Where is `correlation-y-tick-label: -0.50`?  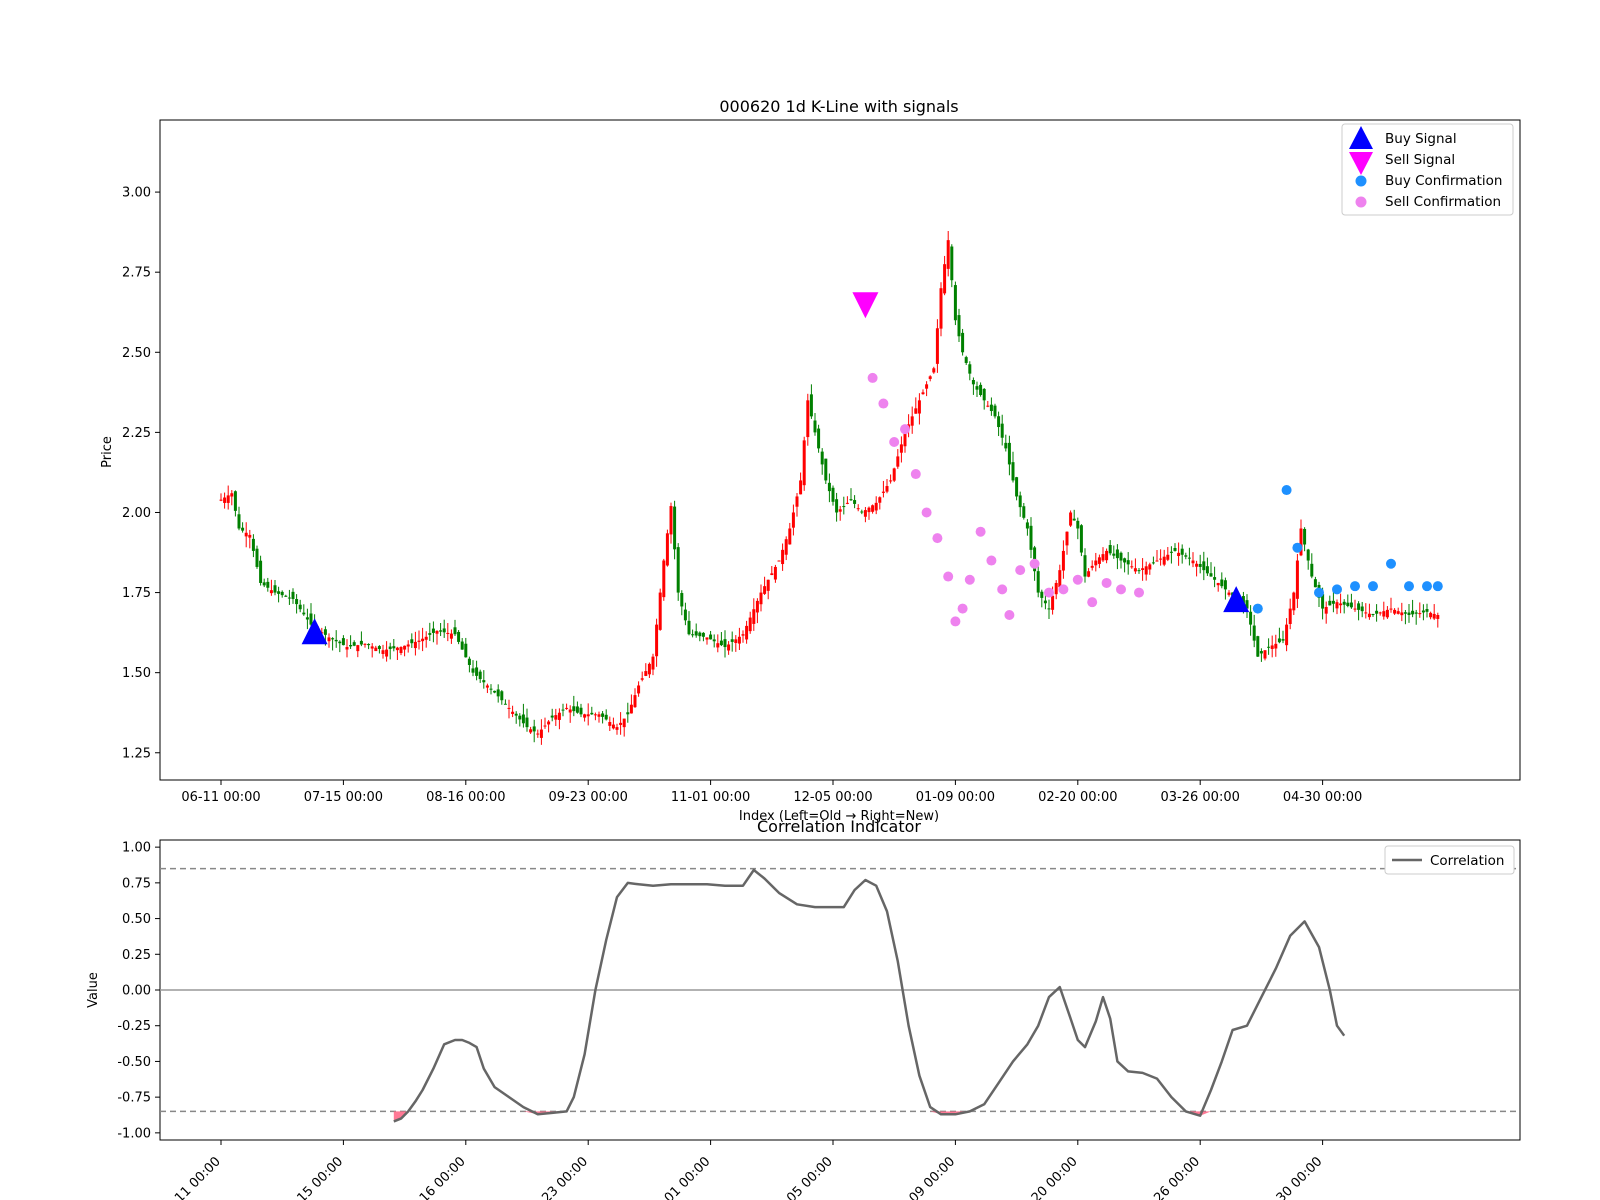 correlation-y-tick-label: -0.50 is located at coordinates (134, 1062).